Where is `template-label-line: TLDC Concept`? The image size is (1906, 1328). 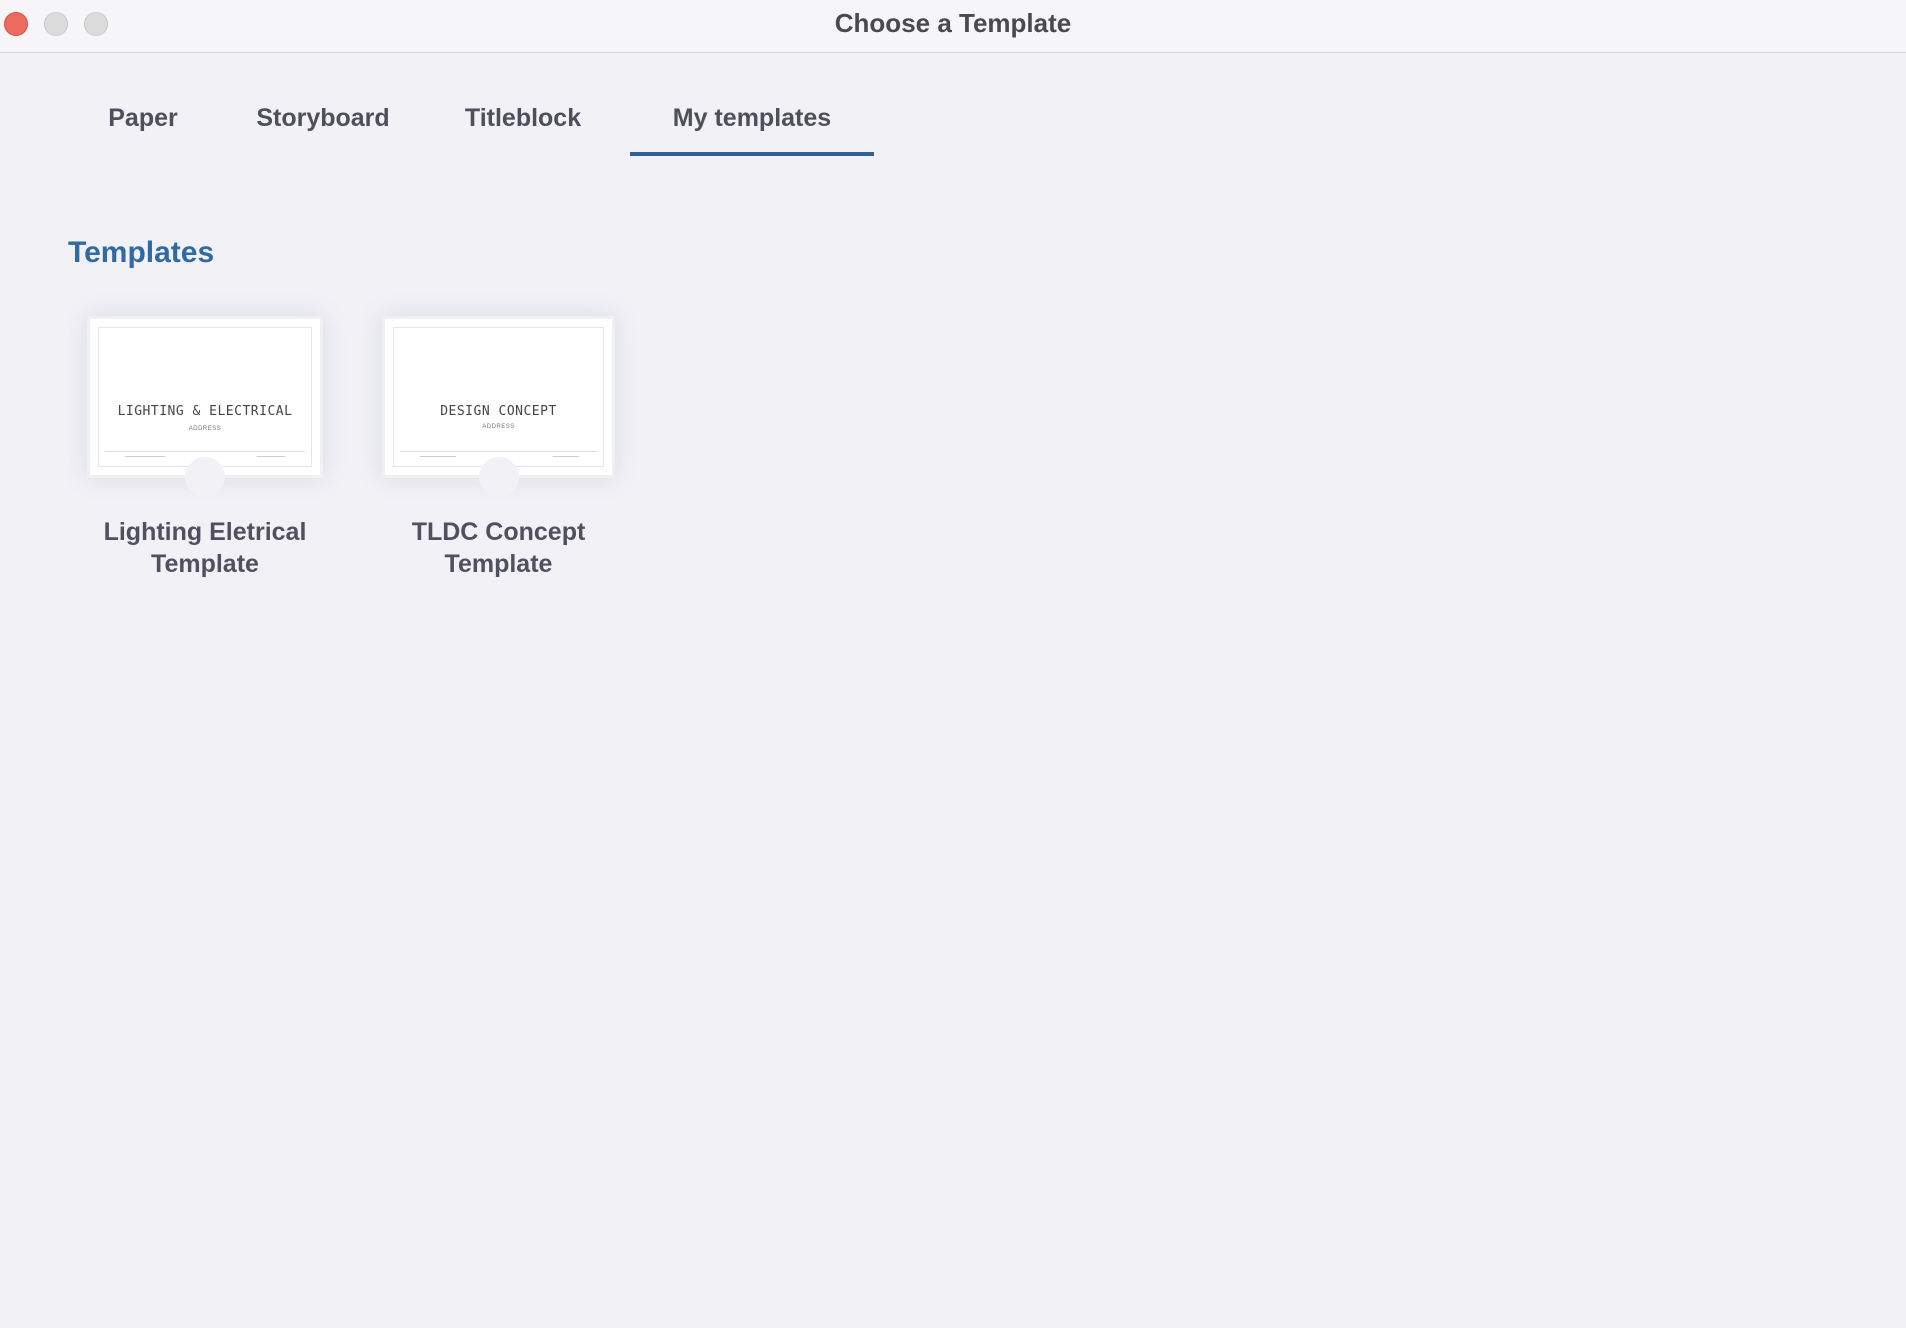 template-label-line: TLDC Concept is located at coordinates (498, 532).